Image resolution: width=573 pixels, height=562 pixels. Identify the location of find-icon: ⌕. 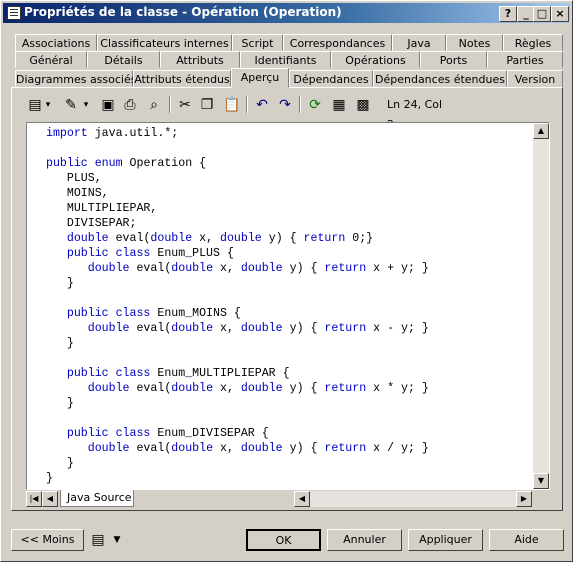
(154, 105).